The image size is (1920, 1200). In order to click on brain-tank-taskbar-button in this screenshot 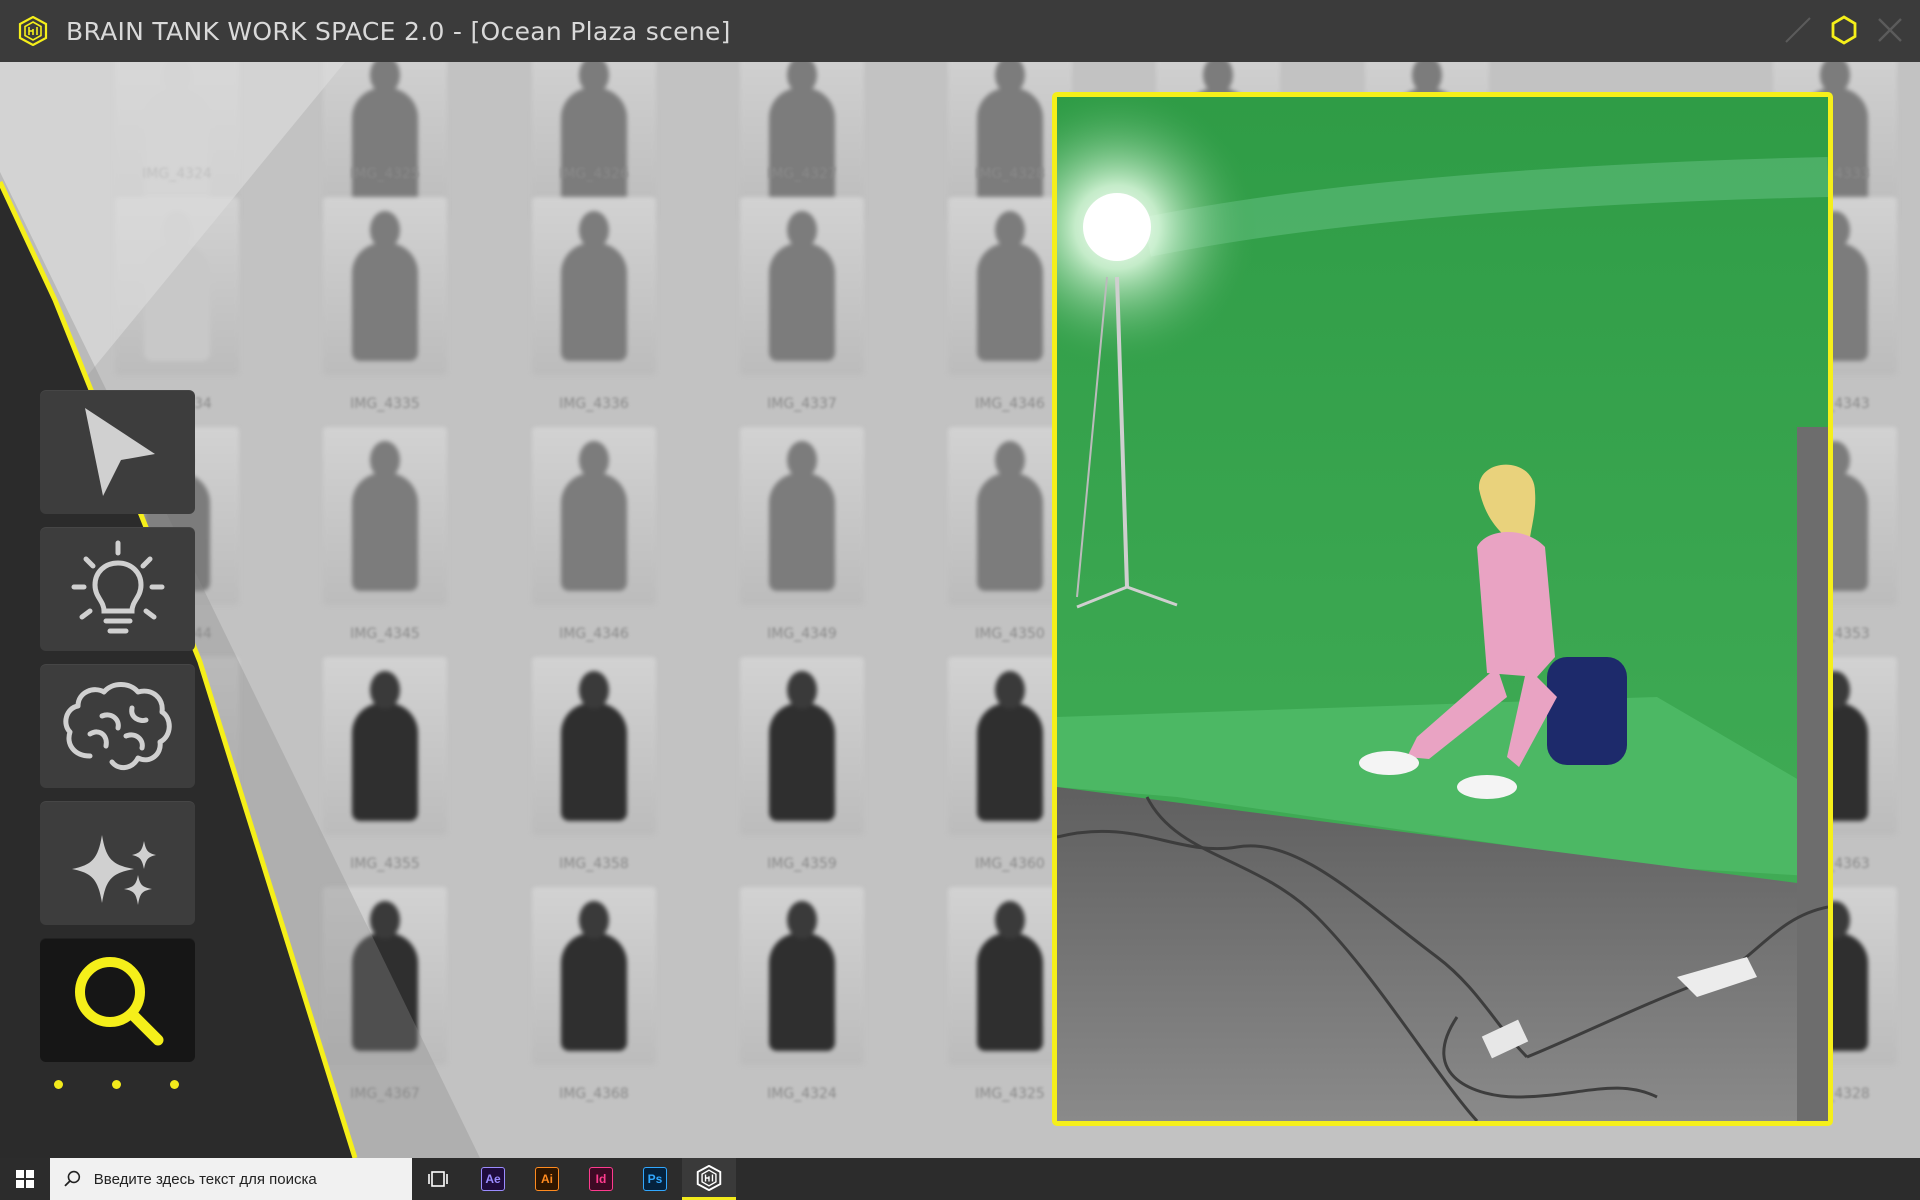, I will do `click(709, 1179)`.